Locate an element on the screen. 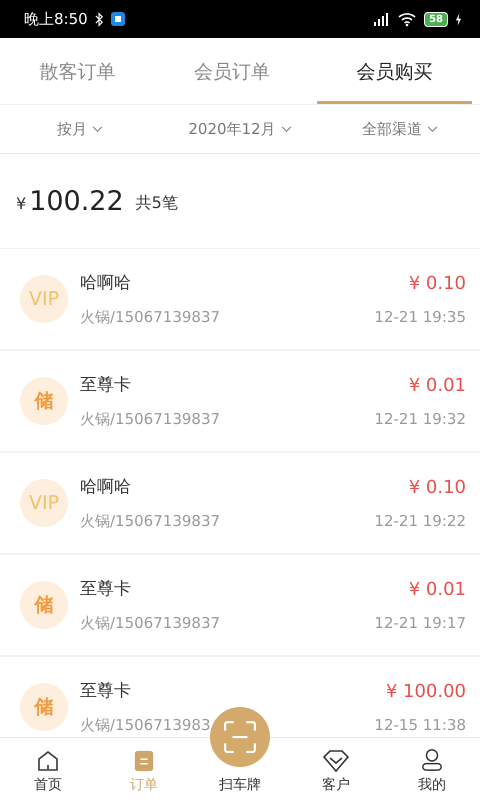 This screenshot has width=480, height=800. filter-dropdown: 全部渠道 is located at coordinates (400, 129).